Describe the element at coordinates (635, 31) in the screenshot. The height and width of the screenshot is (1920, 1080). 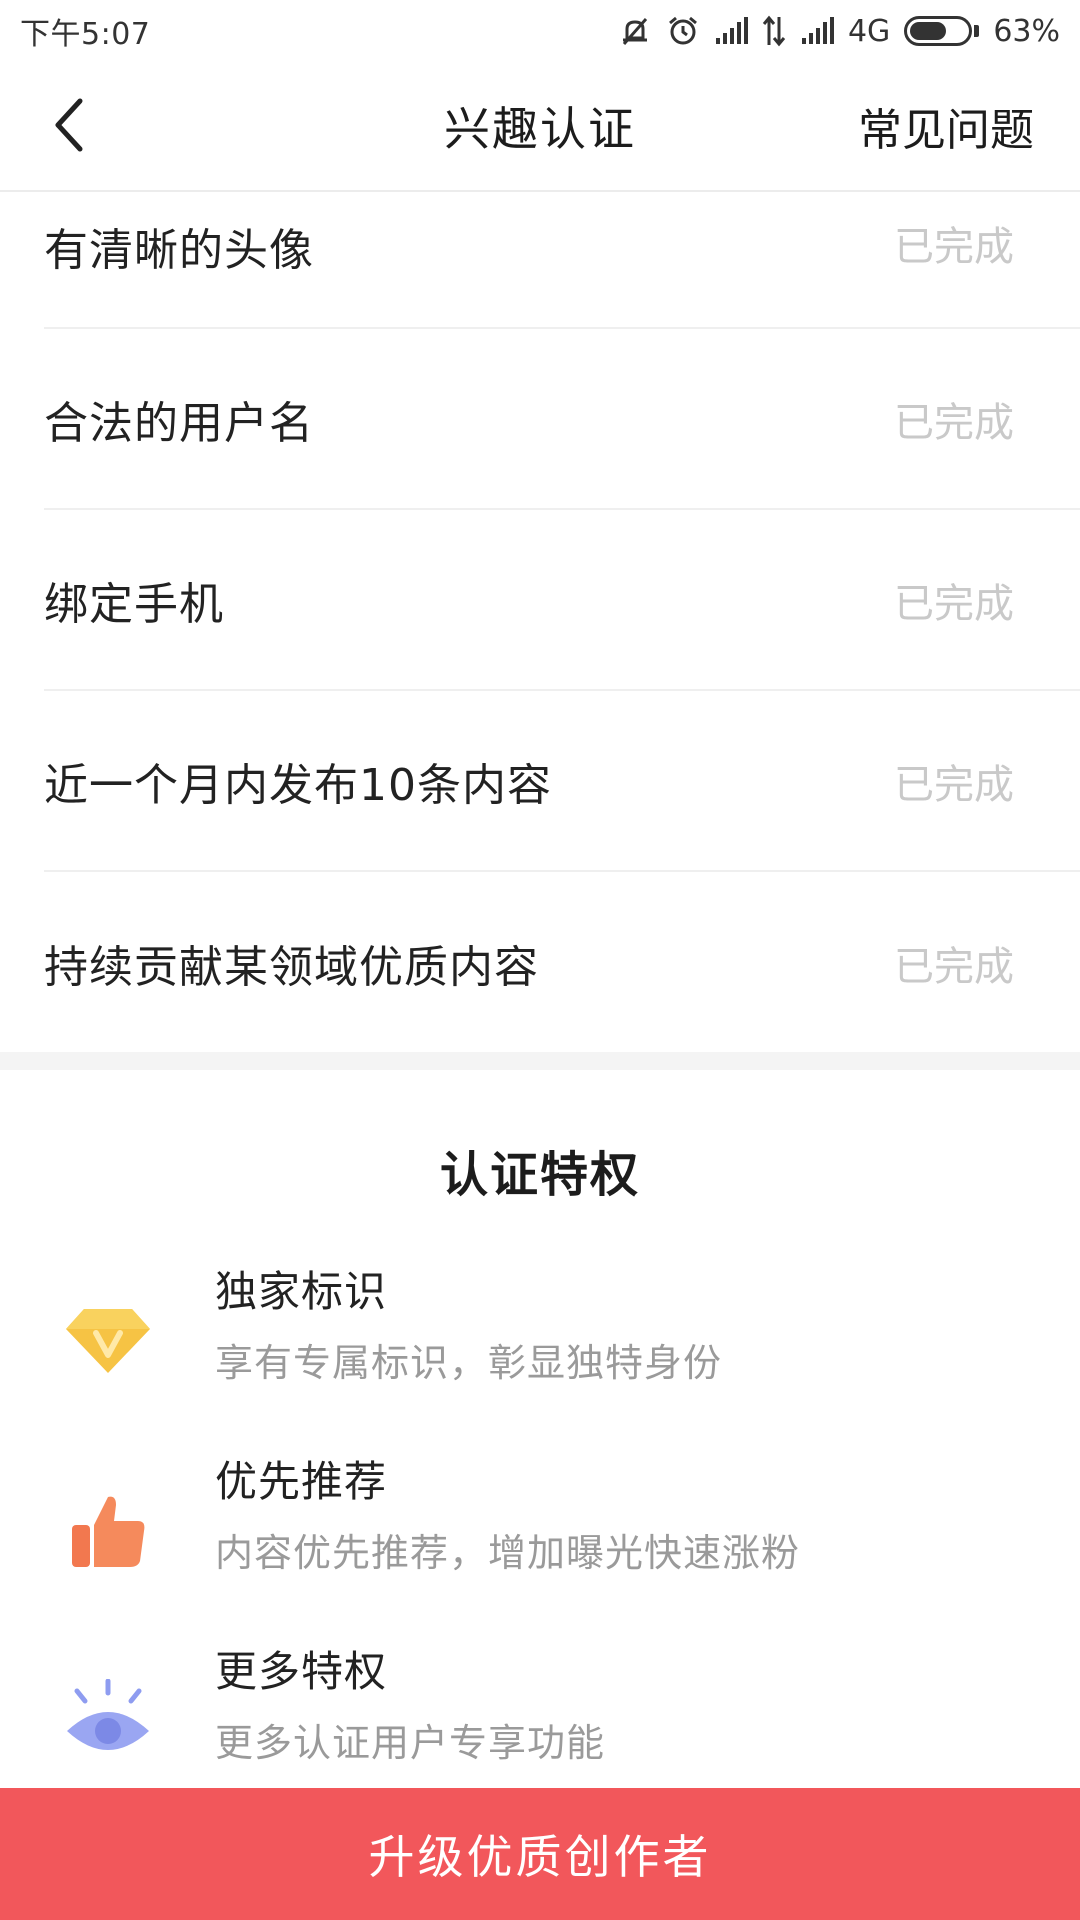
I see `mute-icon` at that location.